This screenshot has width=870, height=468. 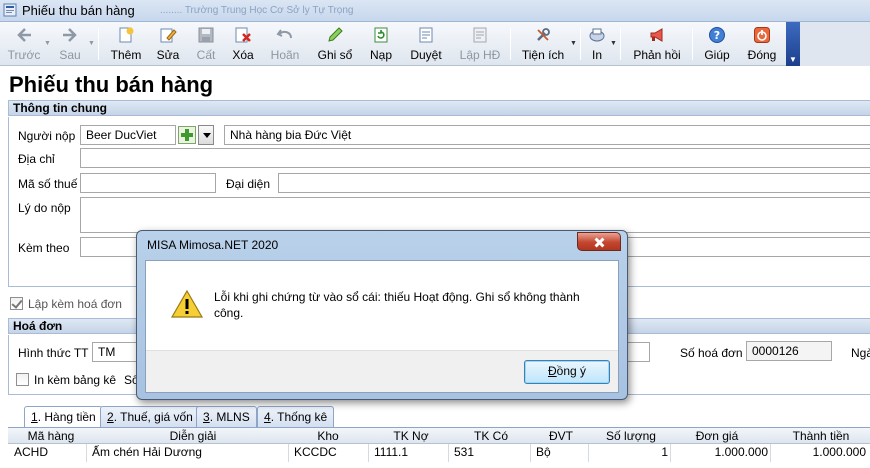 What do you see at coordinates (720, 452) in the screenshot?
I see `cell-unit-price: 1.000.000` at bounding box center [720, 452].